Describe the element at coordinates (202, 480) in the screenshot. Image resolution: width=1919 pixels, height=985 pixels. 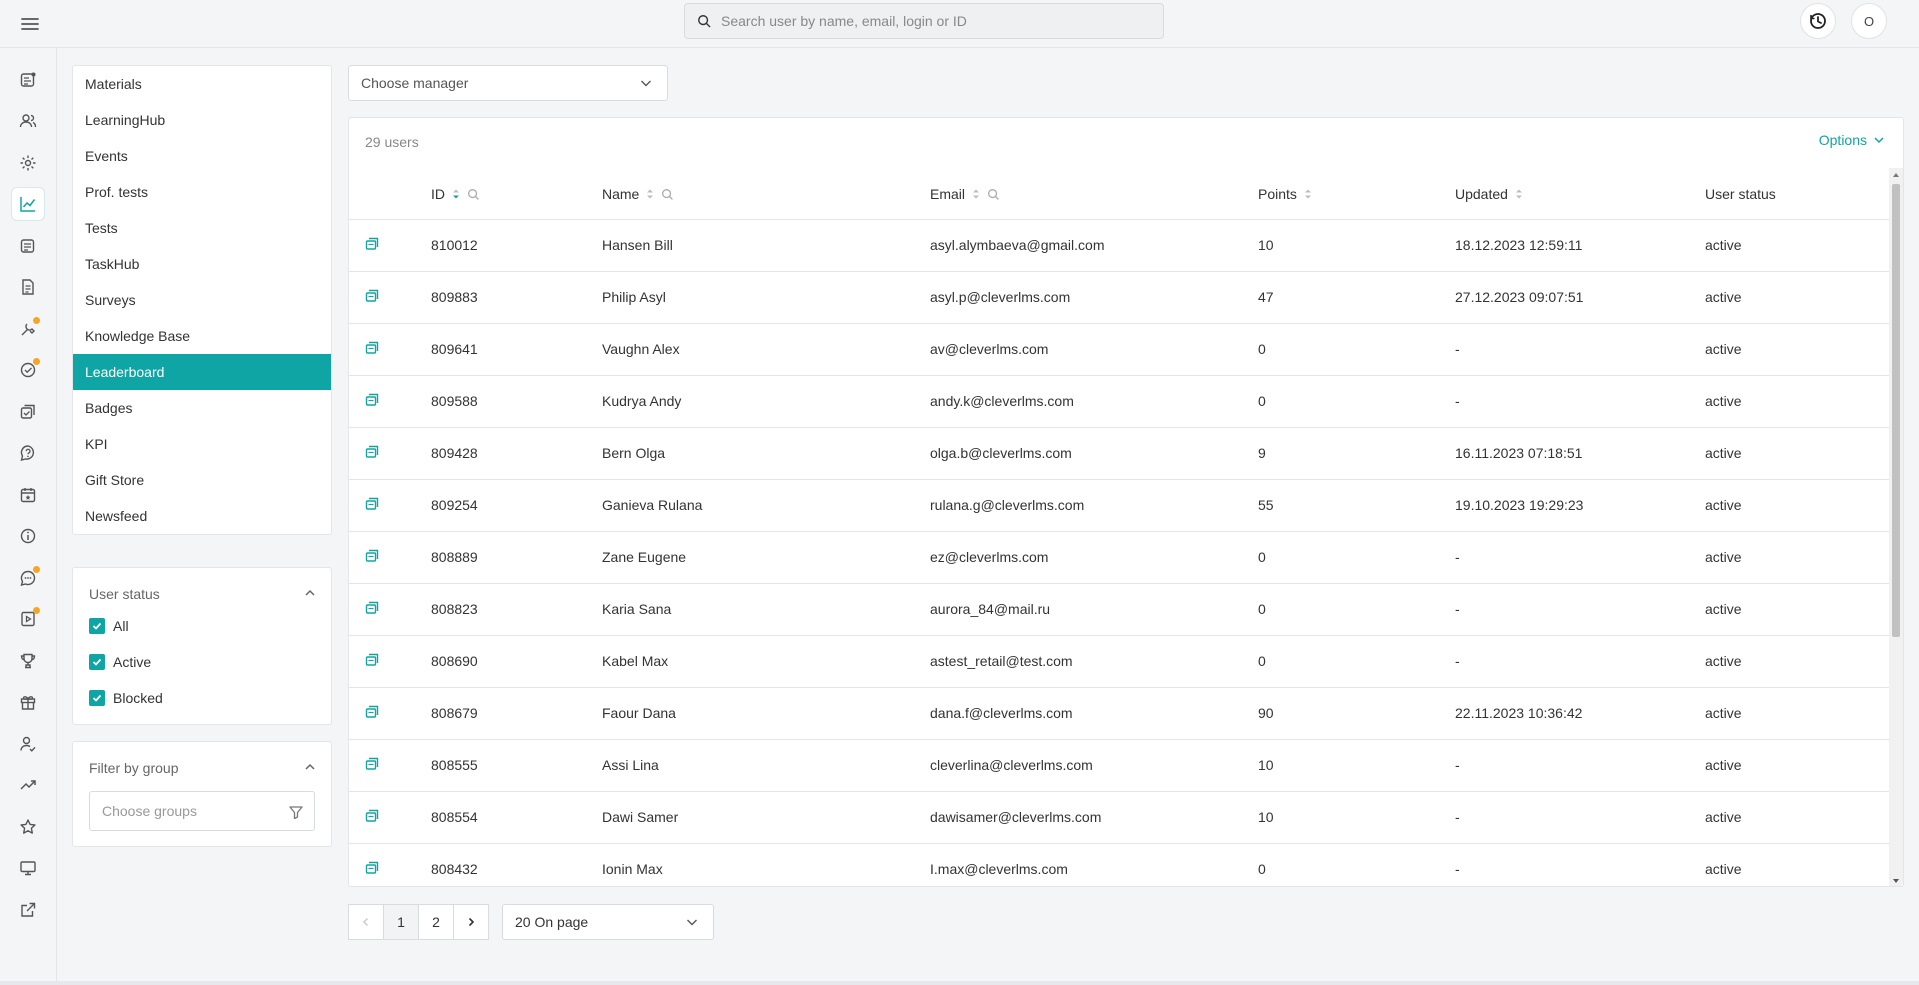
I see `menu-item-gift-store: Gift Store` at that location.